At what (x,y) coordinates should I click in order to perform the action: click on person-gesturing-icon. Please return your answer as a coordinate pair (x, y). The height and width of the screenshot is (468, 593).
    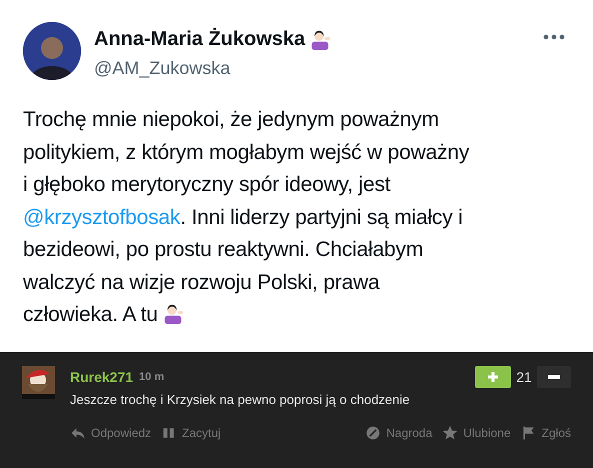
    Looking at the image, I should click on (320, 39).